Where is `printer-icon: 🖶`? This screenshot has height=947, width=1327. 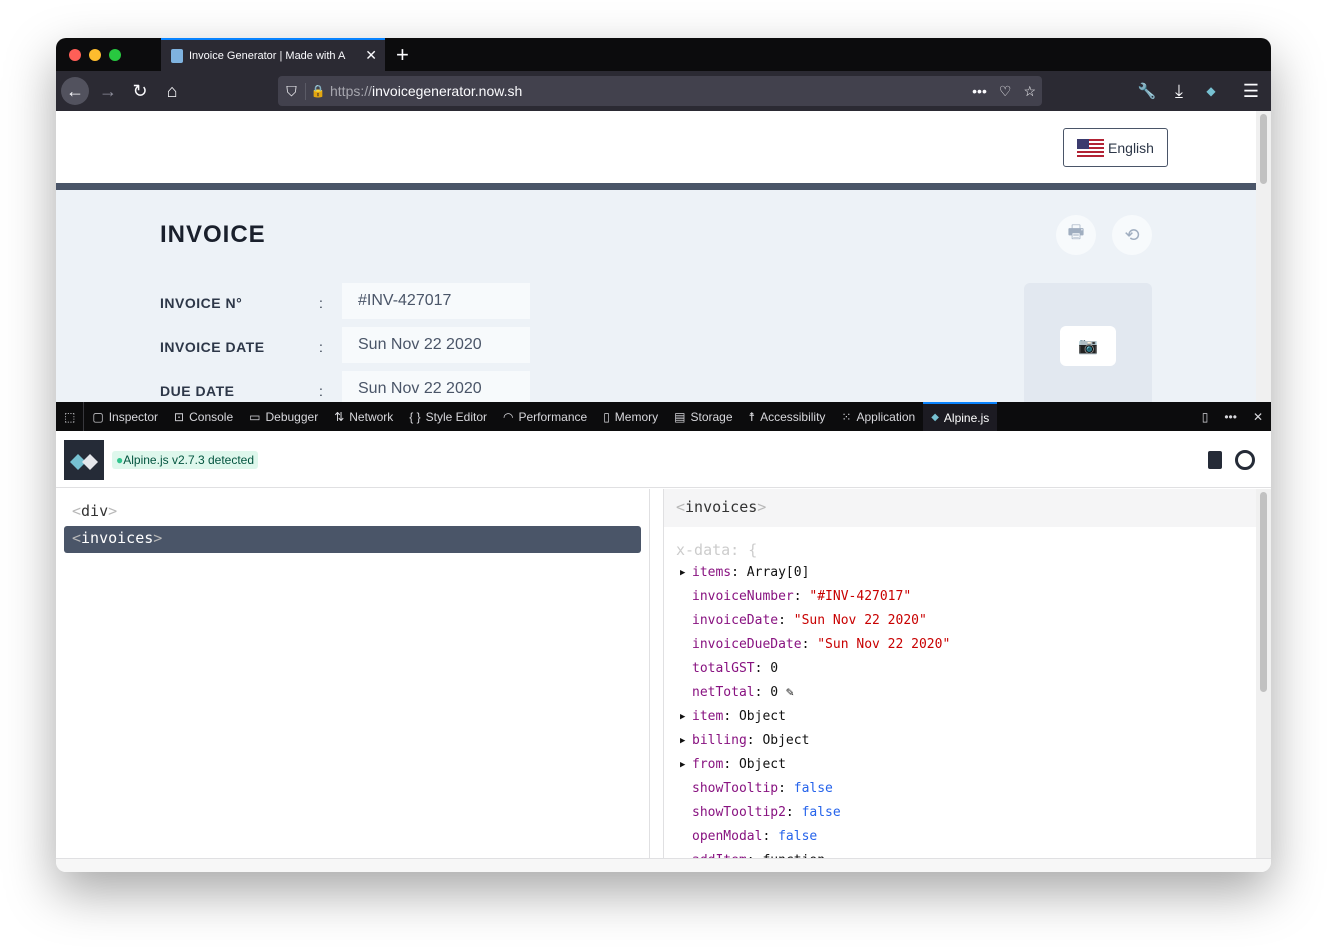
printer-icon: 🖶 is located at coordinates (1076, 232).